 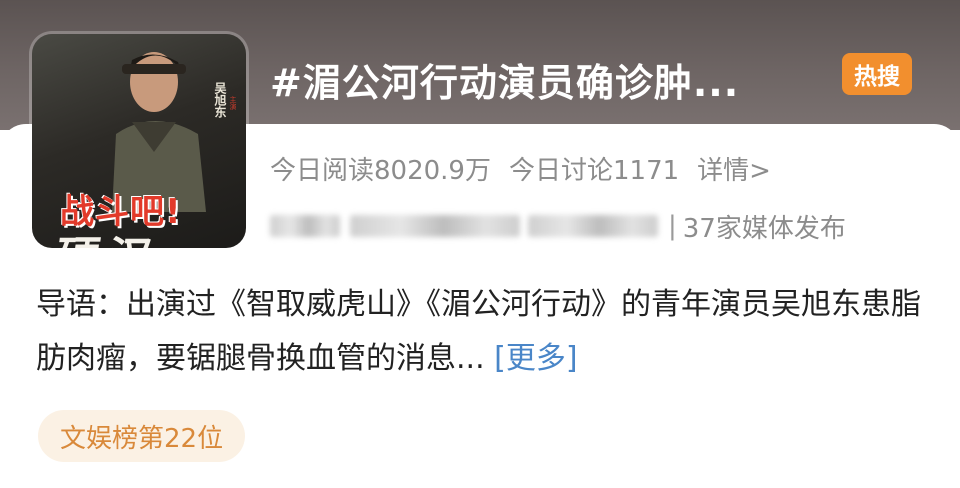 What do you see at coordinates (220, 100) in the screenshot?
I see `cover-actor-name: 吴旭东` at bounding box center [220, 100].